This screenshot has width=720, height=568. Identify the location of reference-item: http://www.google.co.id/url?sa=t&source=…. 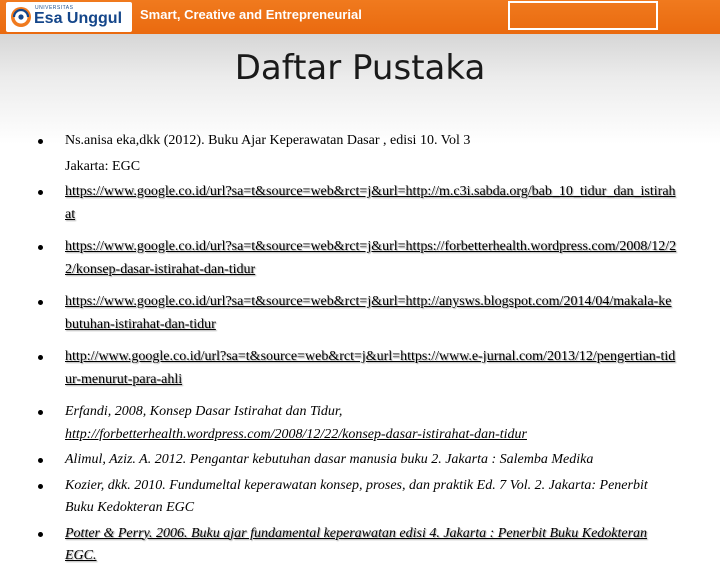
(358, 368).